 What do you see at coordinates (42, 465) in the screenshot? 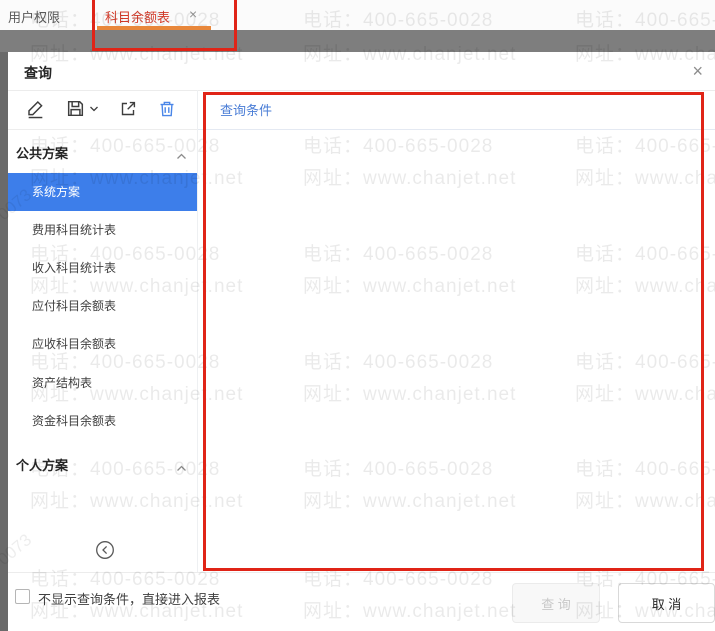
I see `section-personal-label: 个人方案` at bounding box center [42, 465].